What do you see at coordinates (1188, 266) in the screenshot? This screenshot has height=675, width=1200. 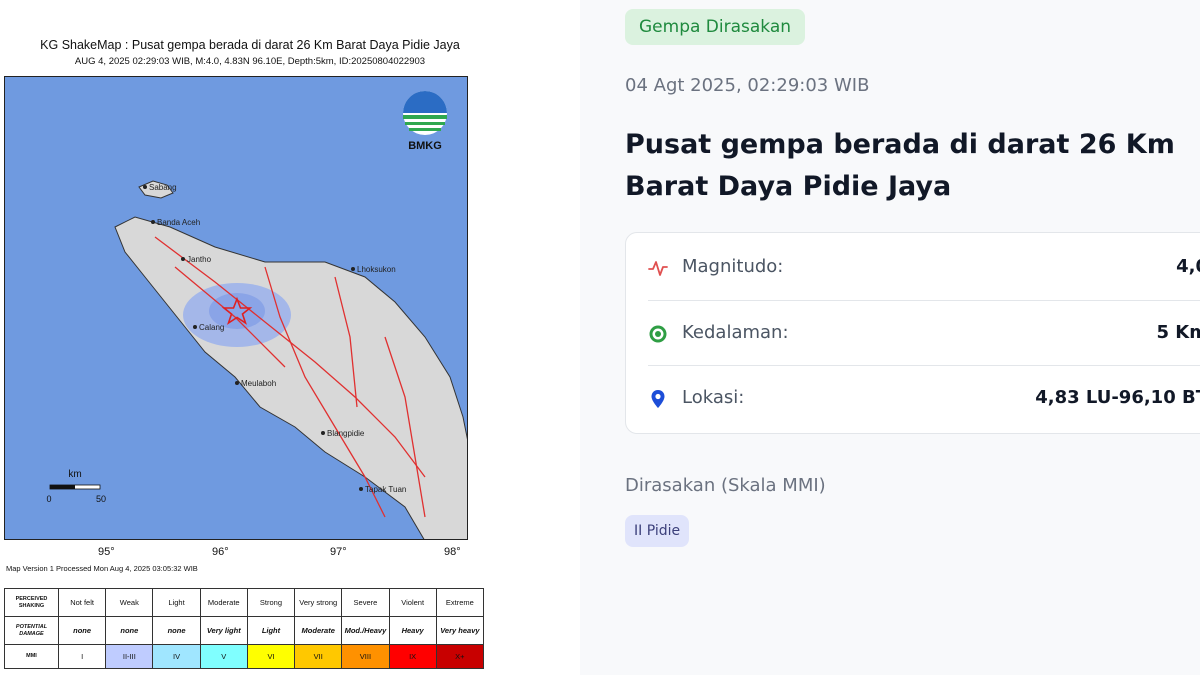 I see `info-value: 4,0` at bounding box center [1188, 266].